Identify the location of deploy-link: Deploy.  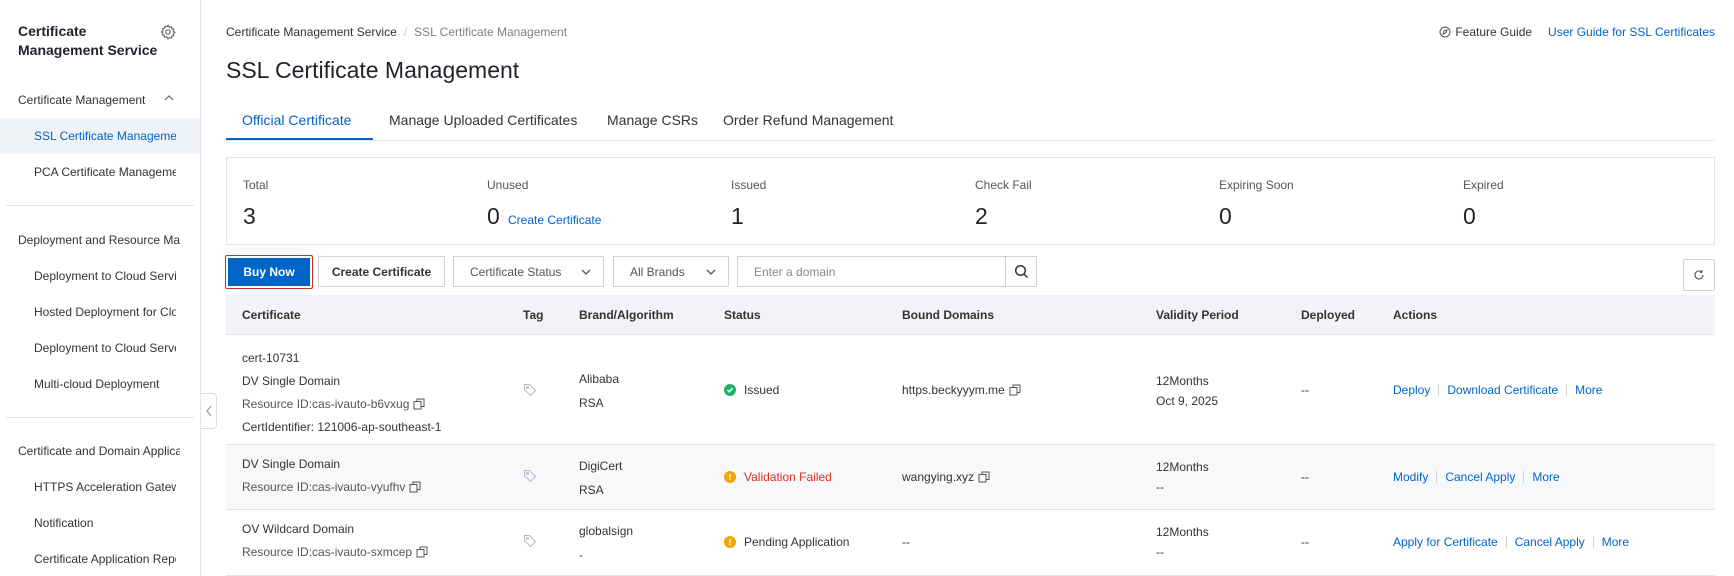
(1411, 390).